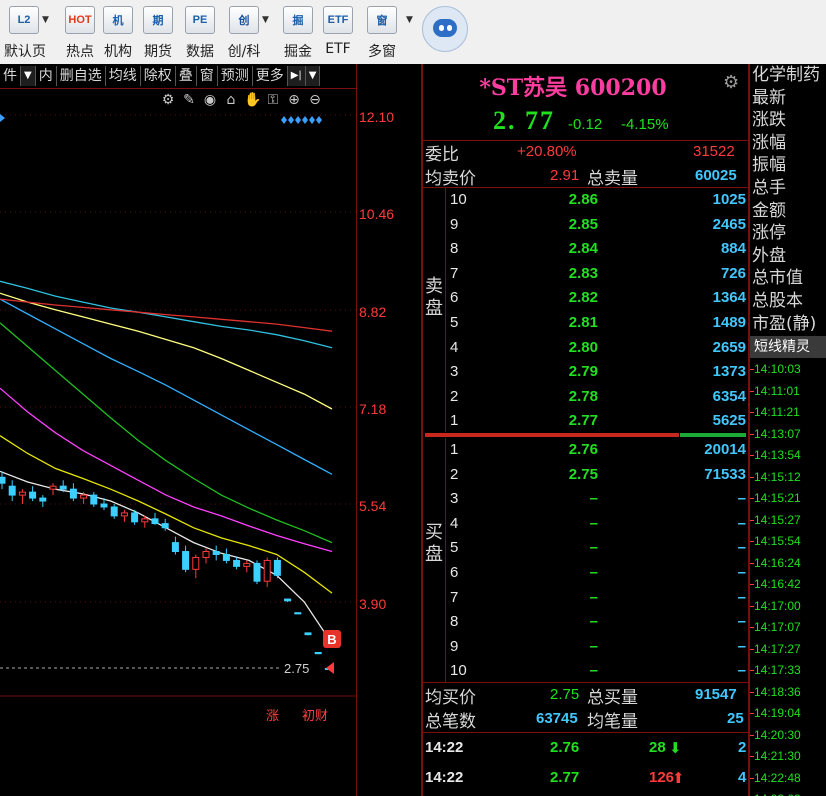 The height and width of the screenshot is (796, 826). Describe the element at coordinates (585, 524) in the screenshot. I see `orderbook-row: 4 – –` at that location.